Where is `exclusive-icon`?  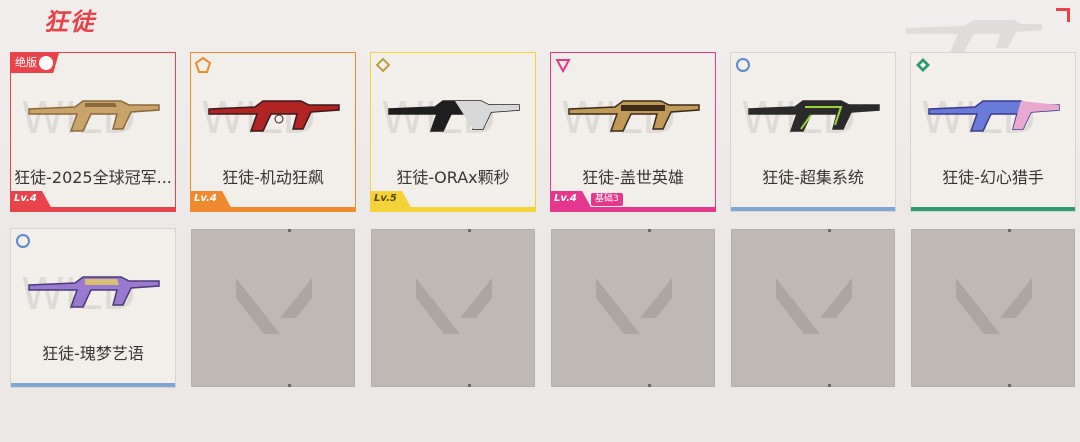
exclusive-icon is located at coordinates (46, 63).